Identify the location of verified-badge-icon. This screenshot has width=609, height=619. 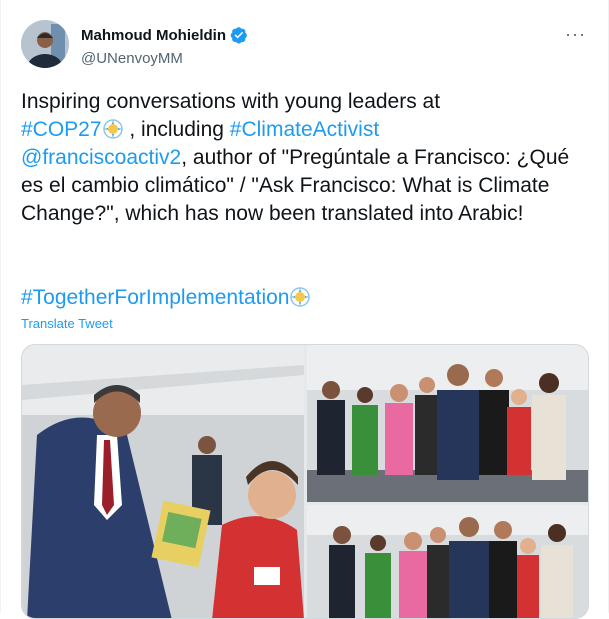
(238, 35).